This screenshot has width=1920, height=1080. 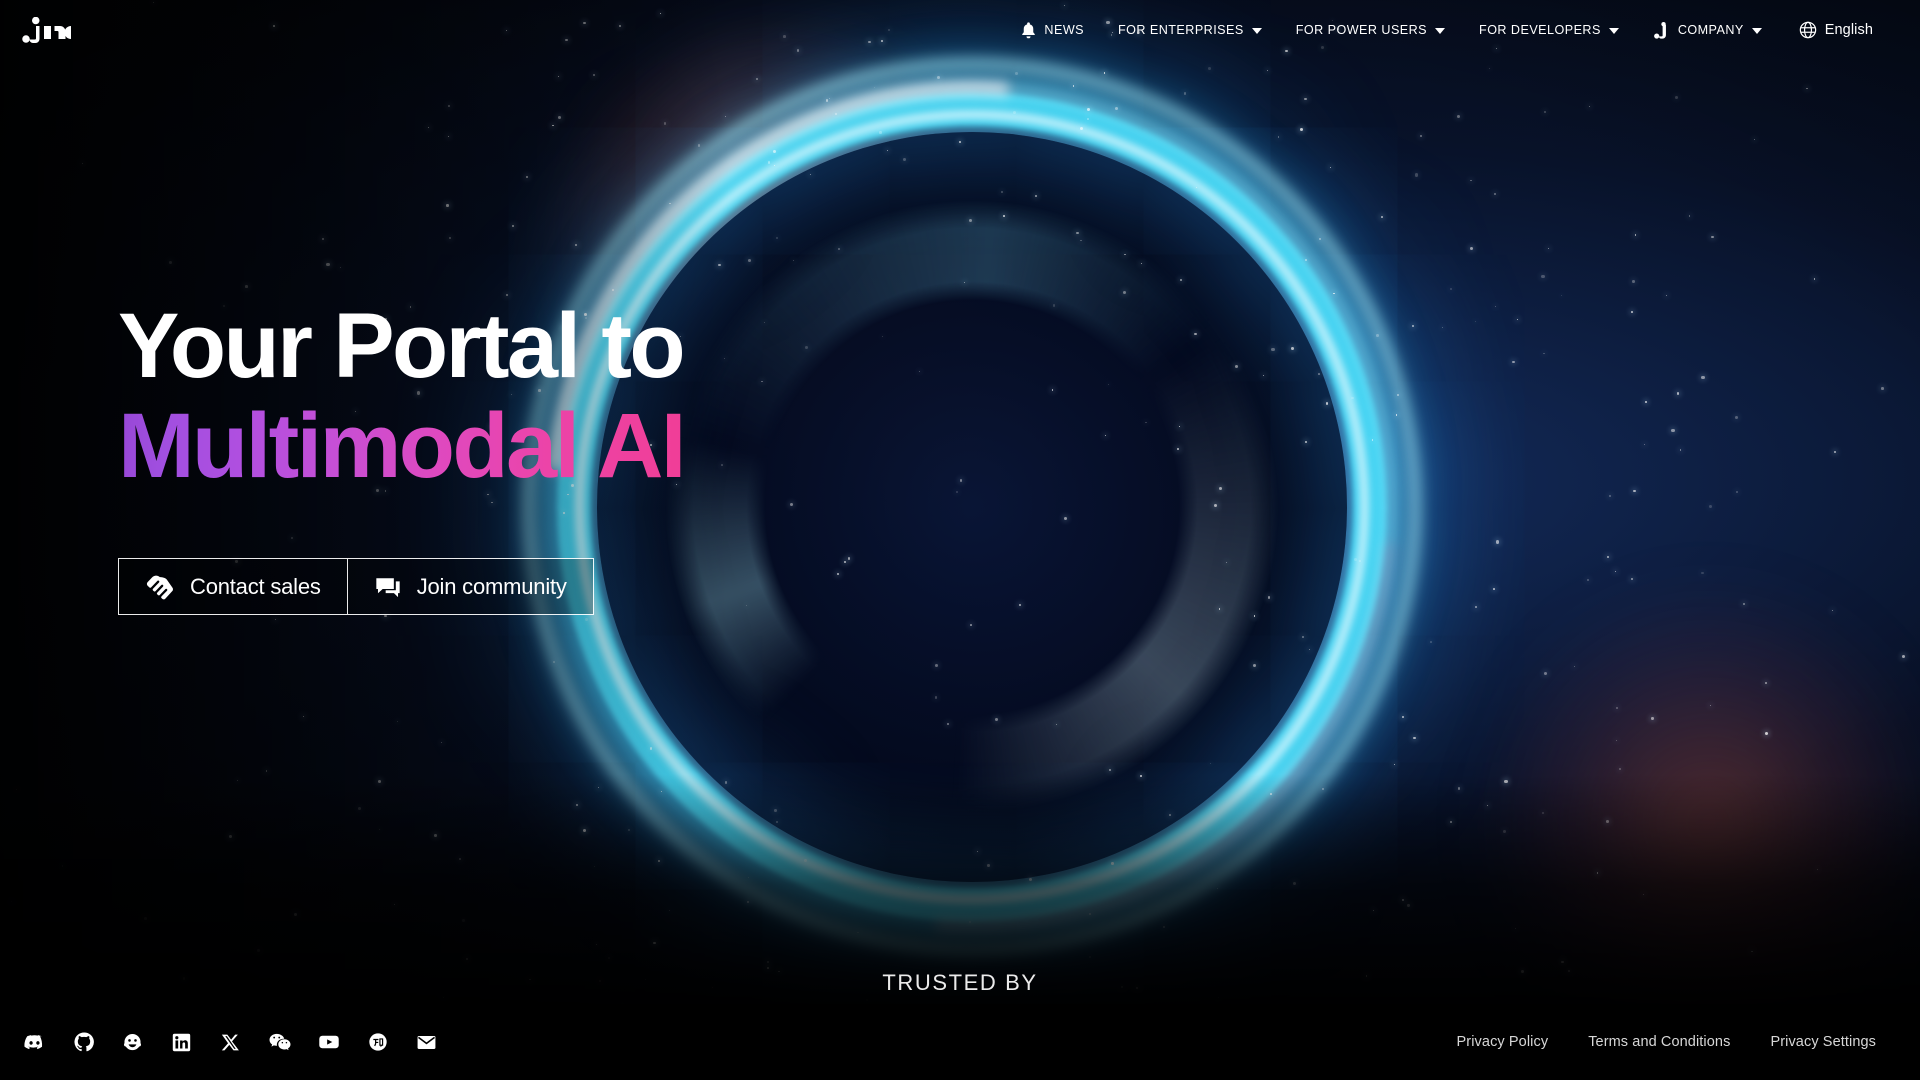 I want to click on youtube-link, so click(x=328, y=1042).